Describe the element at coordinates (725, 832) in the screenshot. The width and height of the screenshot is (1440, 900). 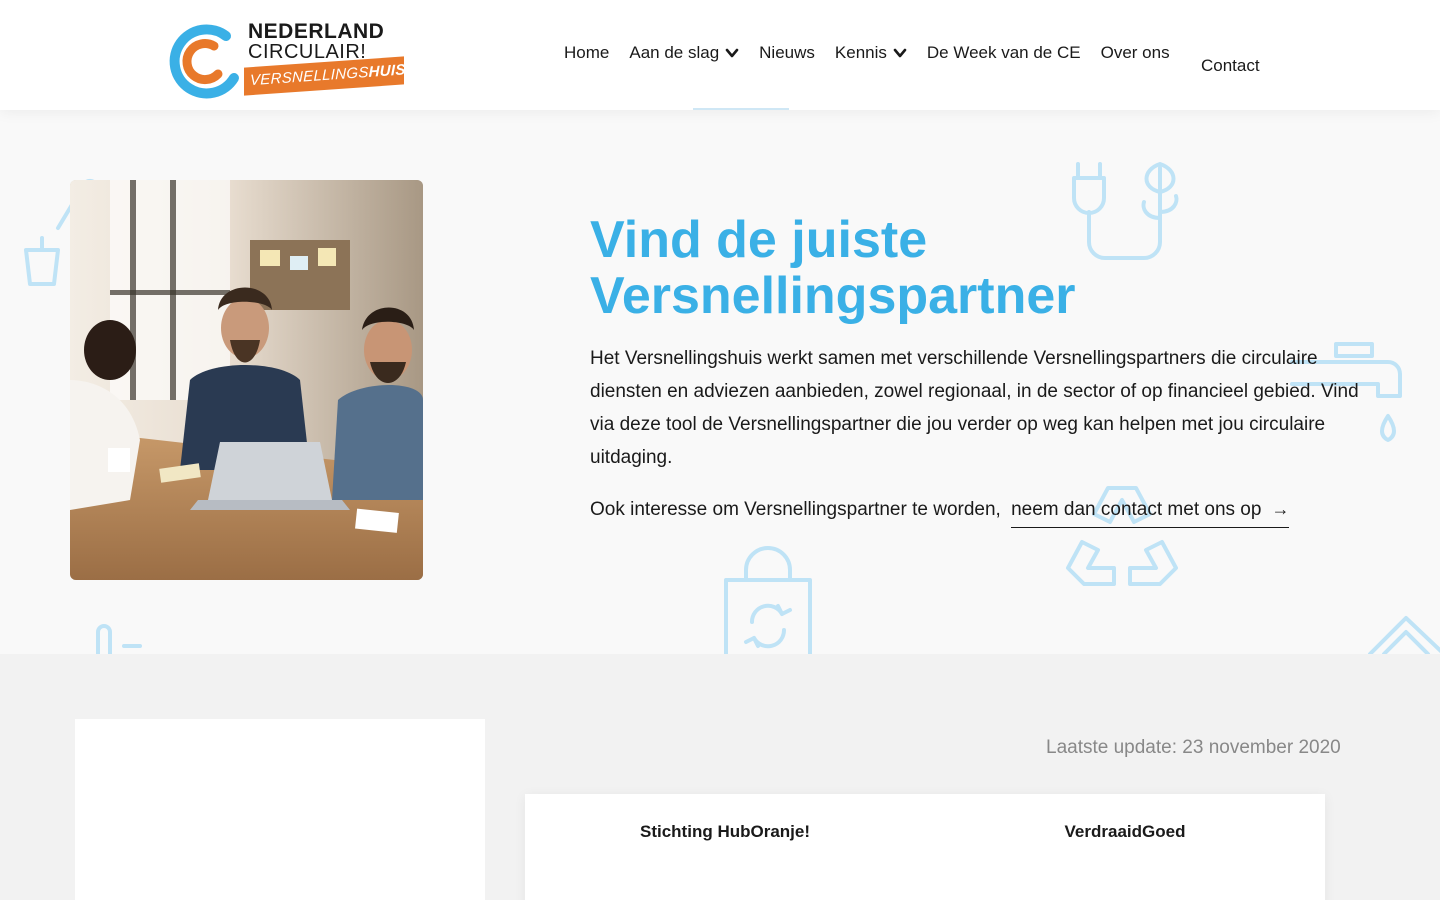
I see `partner-card-title: Stichting HubOranje!` at that location.